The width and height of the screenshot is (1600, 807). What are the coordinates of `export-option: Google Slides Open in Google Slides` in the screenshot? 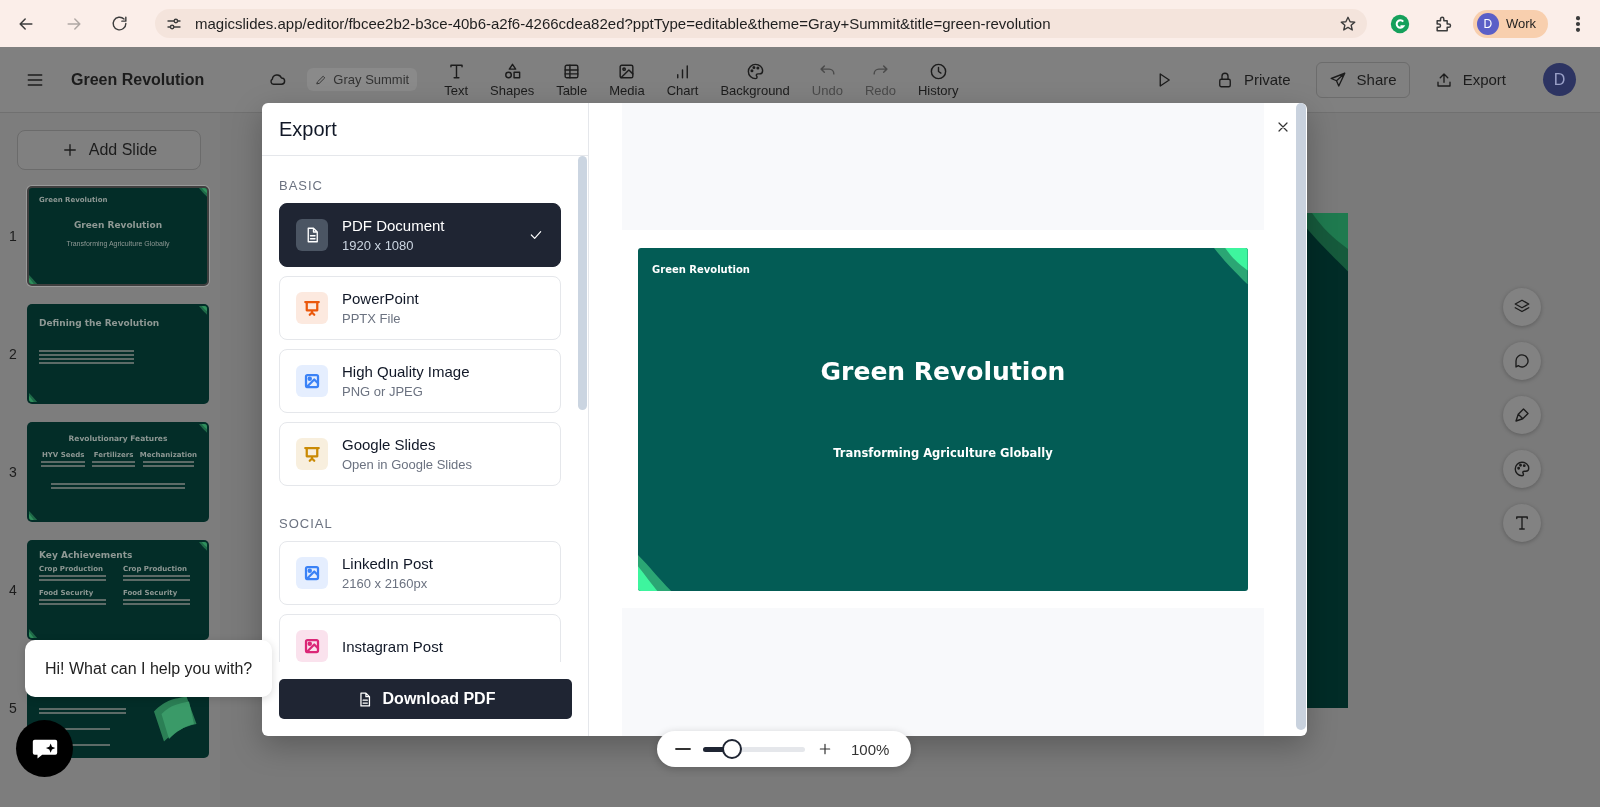 It's located at (420, 454).